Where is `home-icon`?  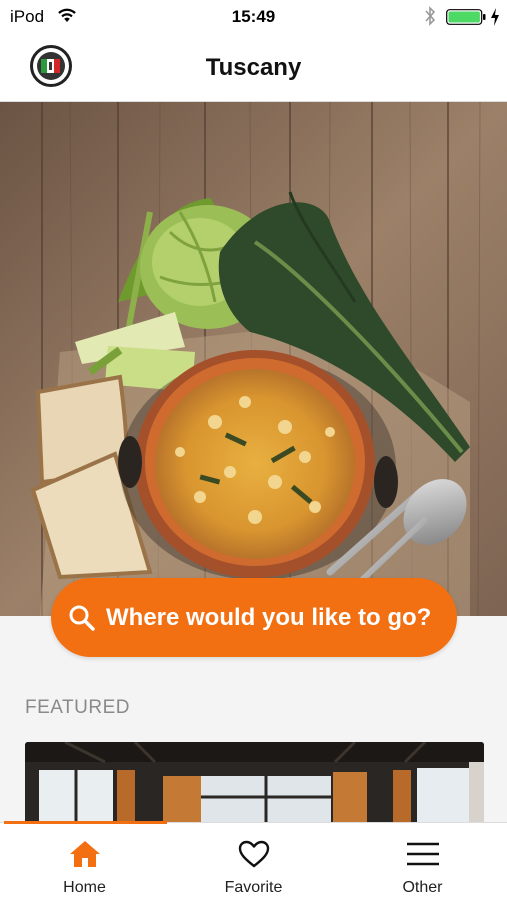
home-icon is located at coordinates (84, 854).